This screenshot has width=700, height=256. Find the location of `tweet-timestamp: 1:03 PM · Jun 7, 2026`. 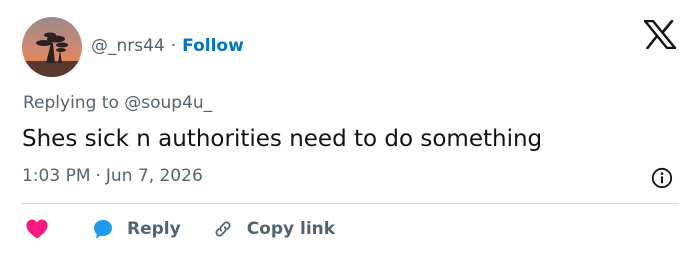

tweet-timestamp: 1:03 PM · Jun 7, 2026 is located at coordinates (112, 176).